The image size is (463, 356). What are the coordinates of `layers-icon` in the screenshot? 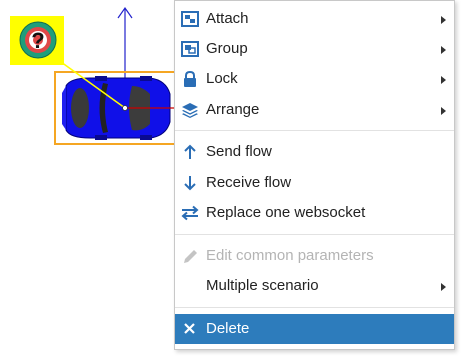 It's located at (190, 110).